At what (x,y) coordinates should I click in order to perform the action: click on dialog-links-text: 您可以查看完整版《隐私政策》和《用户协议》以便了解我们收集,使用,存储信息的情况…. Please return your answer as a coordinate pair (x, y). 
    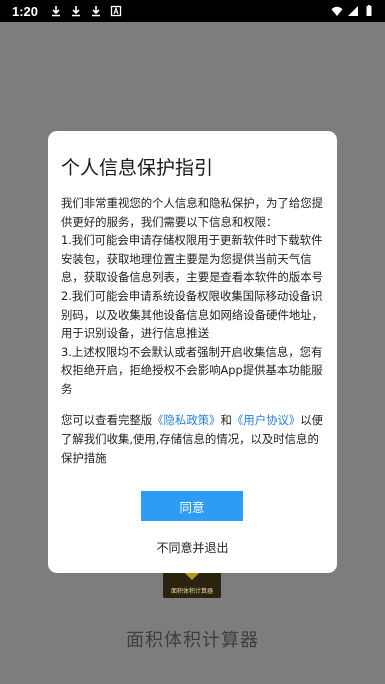
    Looking at the image, I should click on (192, 439).